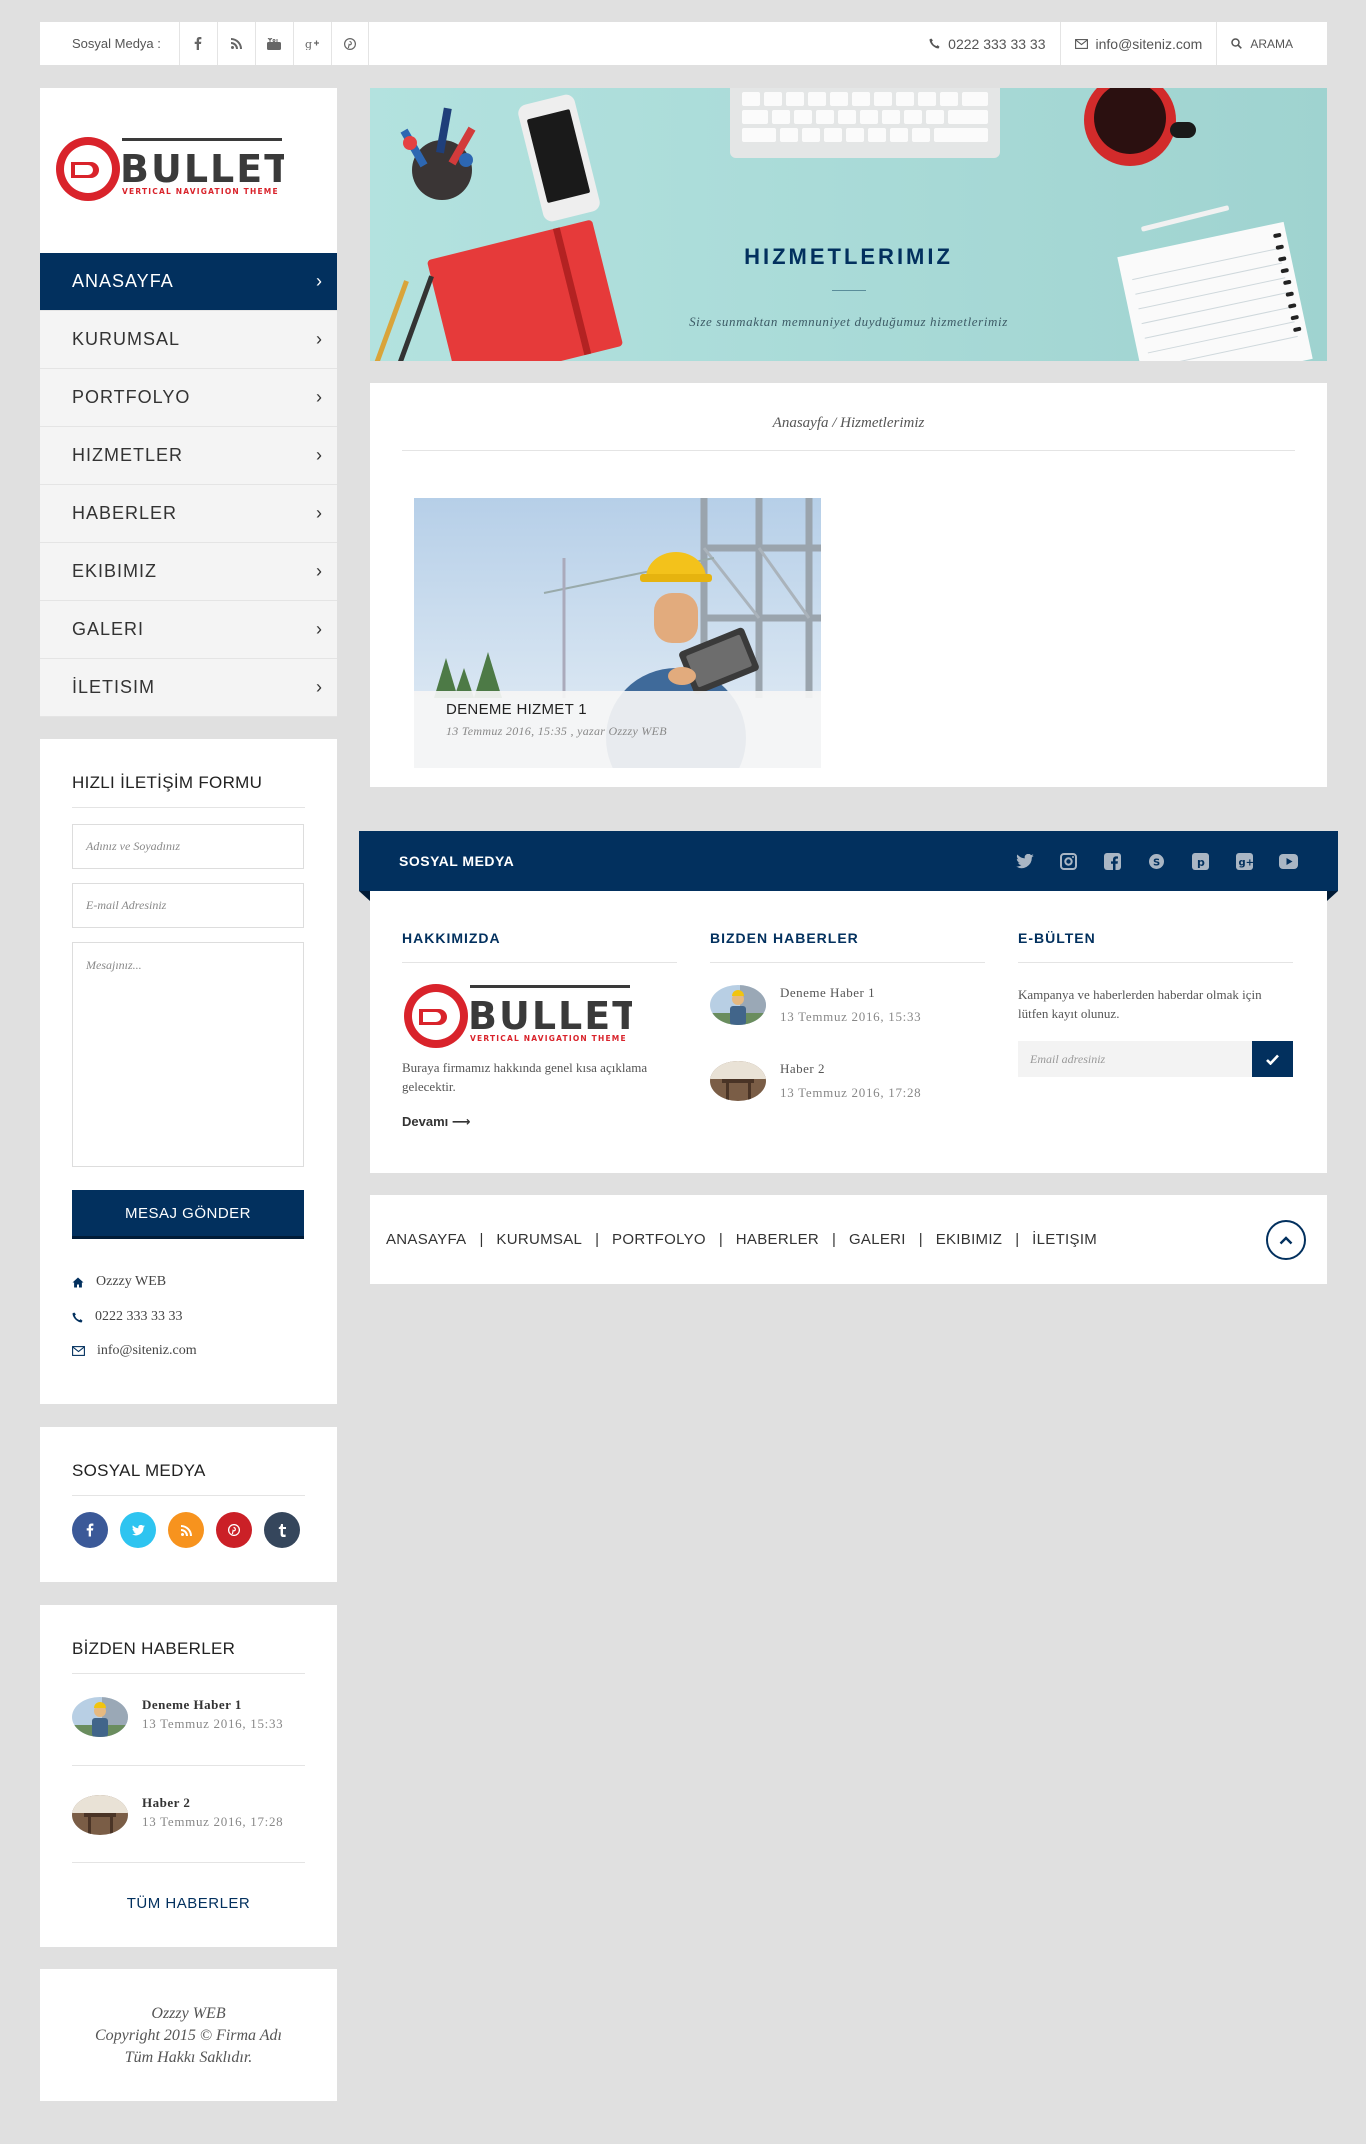  I want to click on menu-item-galeri: GALERI ›, so click(188, 630).